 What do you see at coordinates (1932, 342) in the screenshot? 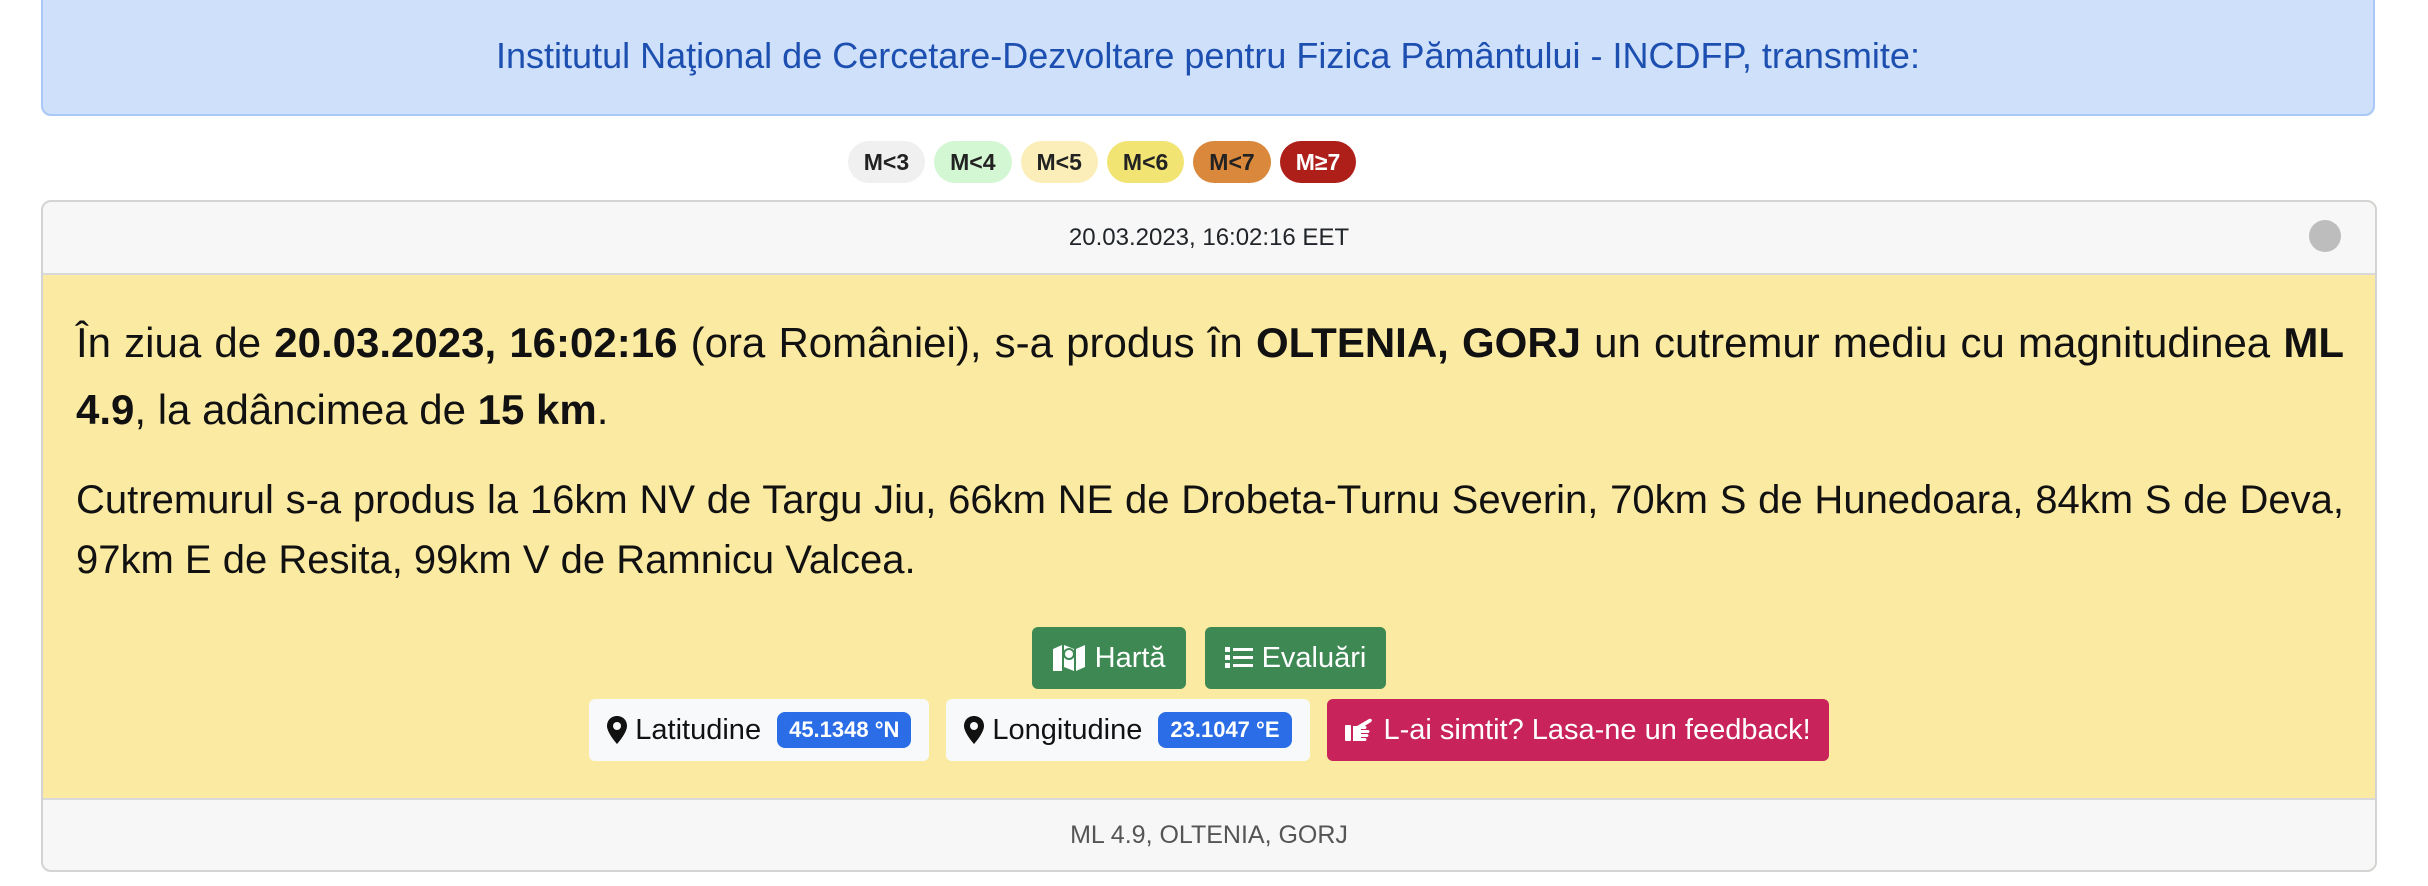
I see `summary-text: un cutremur mediu cu magnitudinea` at bounding box center [1932, 342].